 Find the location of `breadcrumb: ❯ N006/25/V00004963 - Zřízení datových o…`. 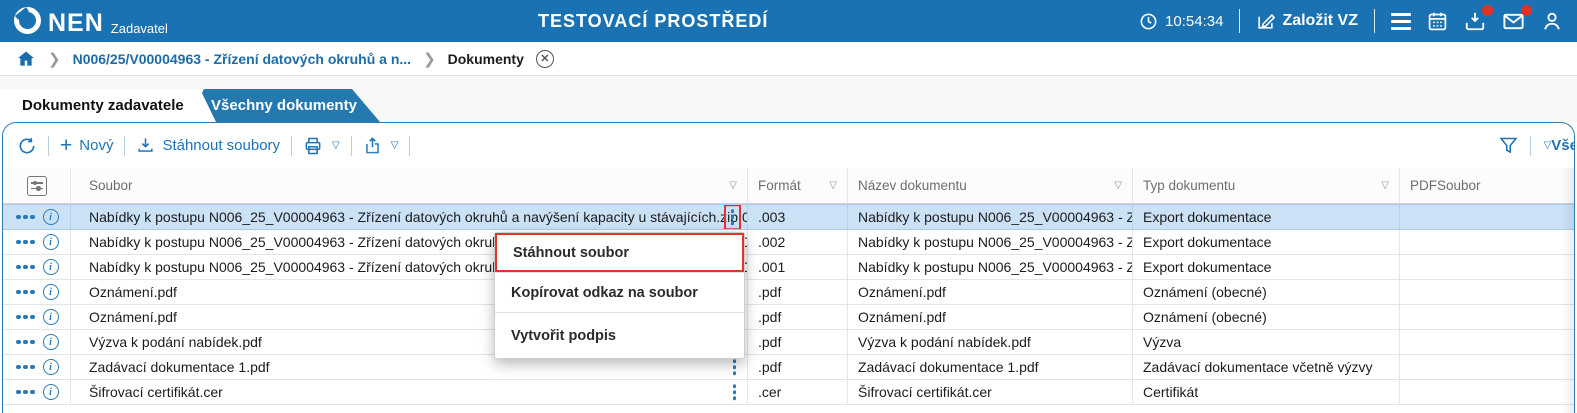

breadcrumb: ❯ N006/25/V00004963 - Zřízení datových o… is located at coordinates (788, 59).